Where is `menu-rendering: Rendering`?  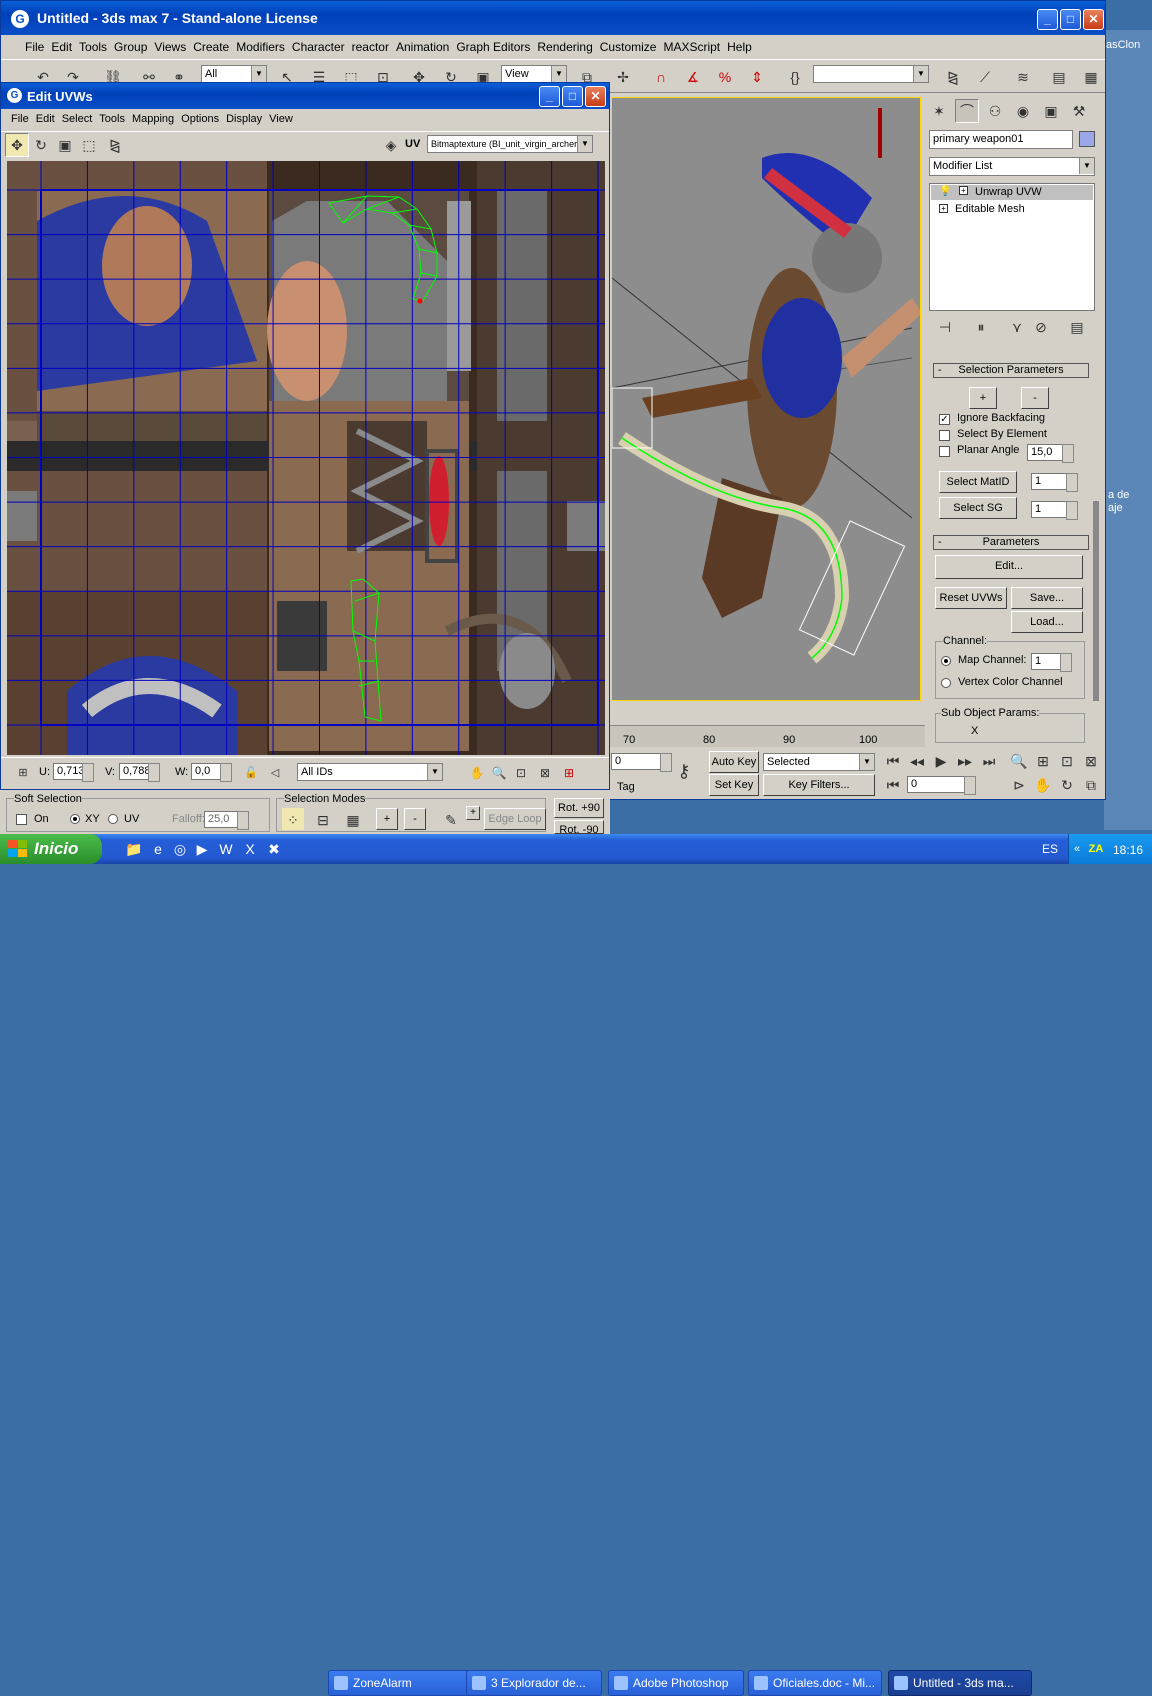
menu-rendering: Rendering is located at coordinates (564, 47).